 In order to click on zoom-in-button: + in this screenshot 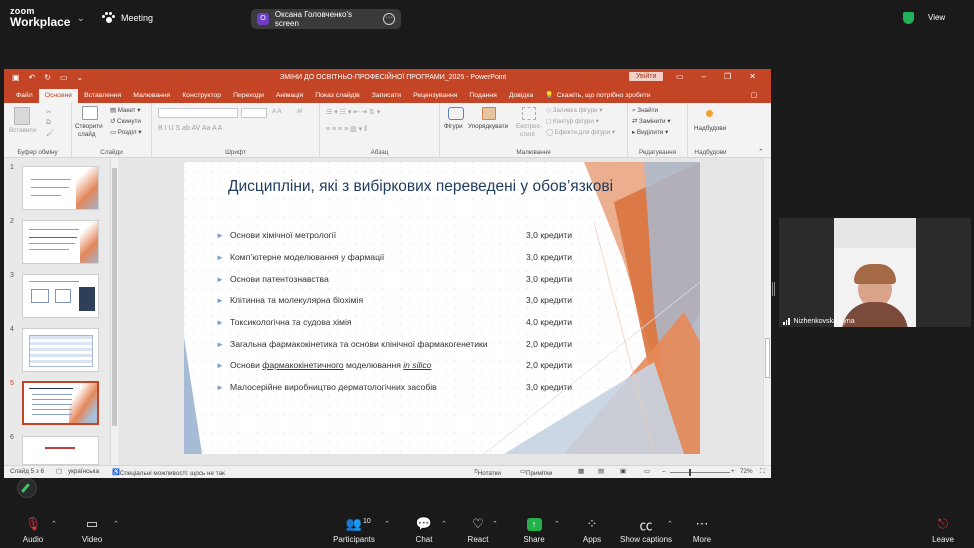, I will do `click(733, 471)`.